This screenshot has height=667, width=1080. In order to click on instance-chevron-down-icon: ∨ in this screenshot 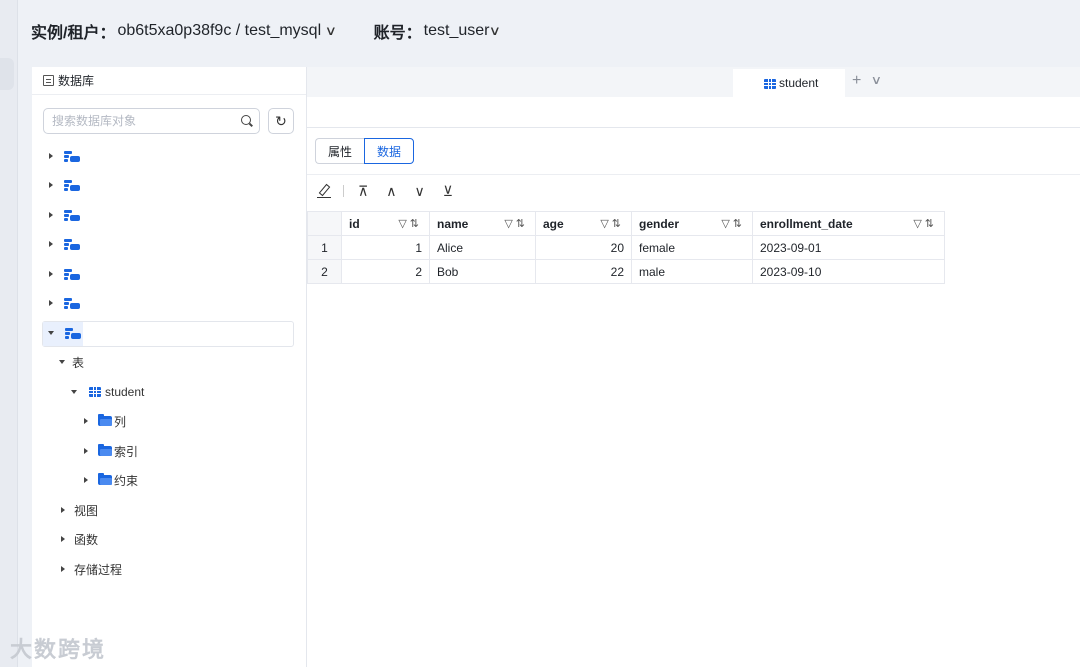, I will do `click(331, 31)`.